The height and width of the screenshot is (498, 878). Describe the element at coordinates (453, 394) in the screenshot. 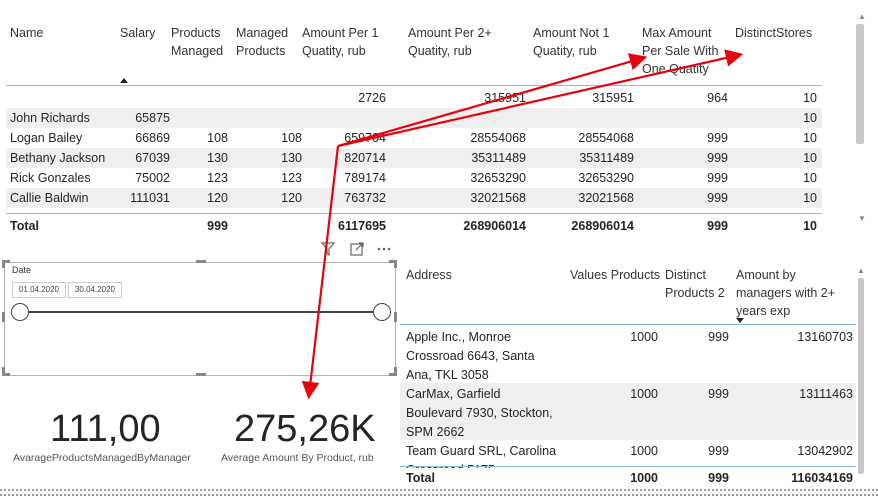

I see `address-line: CarMax, Garfield` at that location.